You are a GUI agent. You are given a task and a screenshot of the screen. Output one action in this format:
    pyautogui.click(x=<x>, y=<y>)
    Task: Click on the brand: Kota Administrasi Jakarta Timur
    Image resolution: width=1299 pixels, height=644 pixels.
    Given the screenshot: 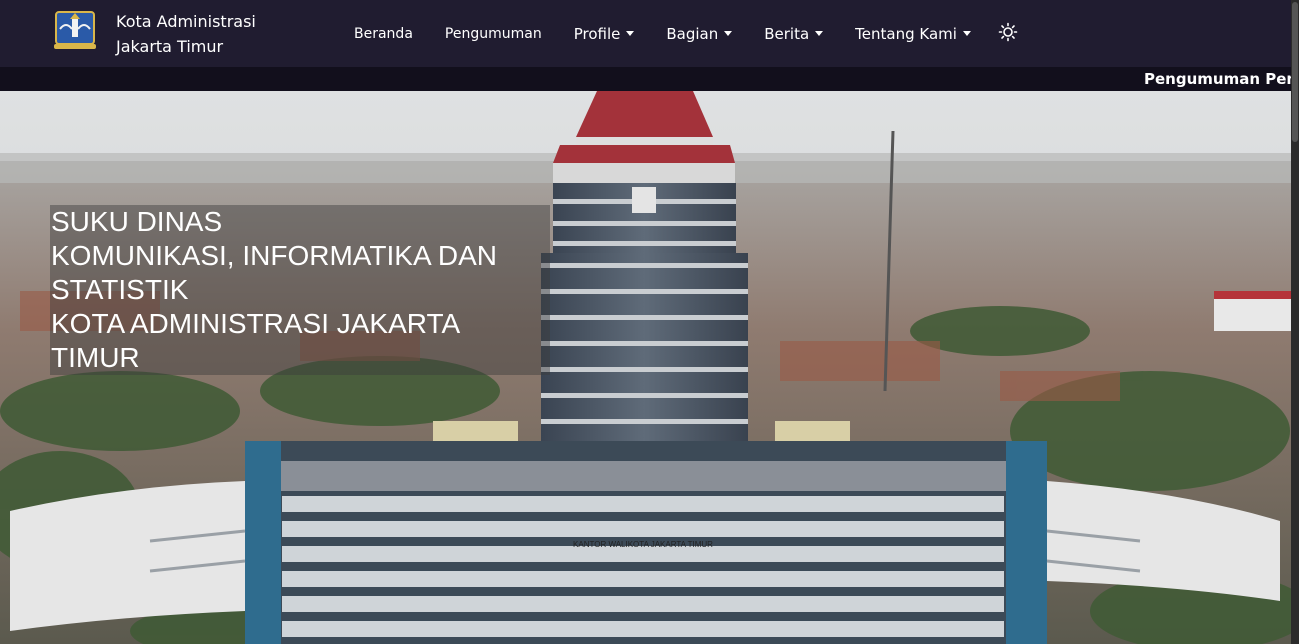 What is the action you would take?
    pyautogui.click(x=154, y=32)
    